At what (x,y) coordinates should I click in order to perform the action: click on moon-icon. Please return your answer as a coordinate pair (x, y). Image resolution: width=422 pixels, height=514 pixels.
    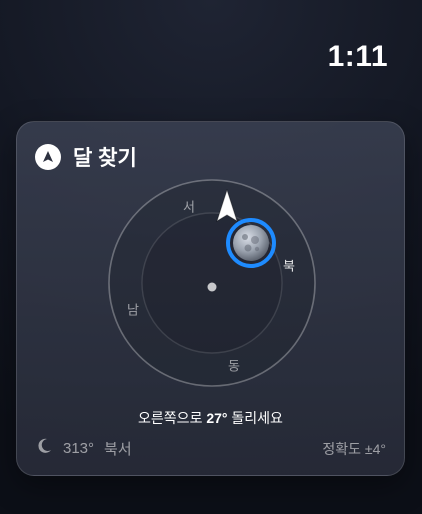
    Looking at the image, I should click on (251, 245).